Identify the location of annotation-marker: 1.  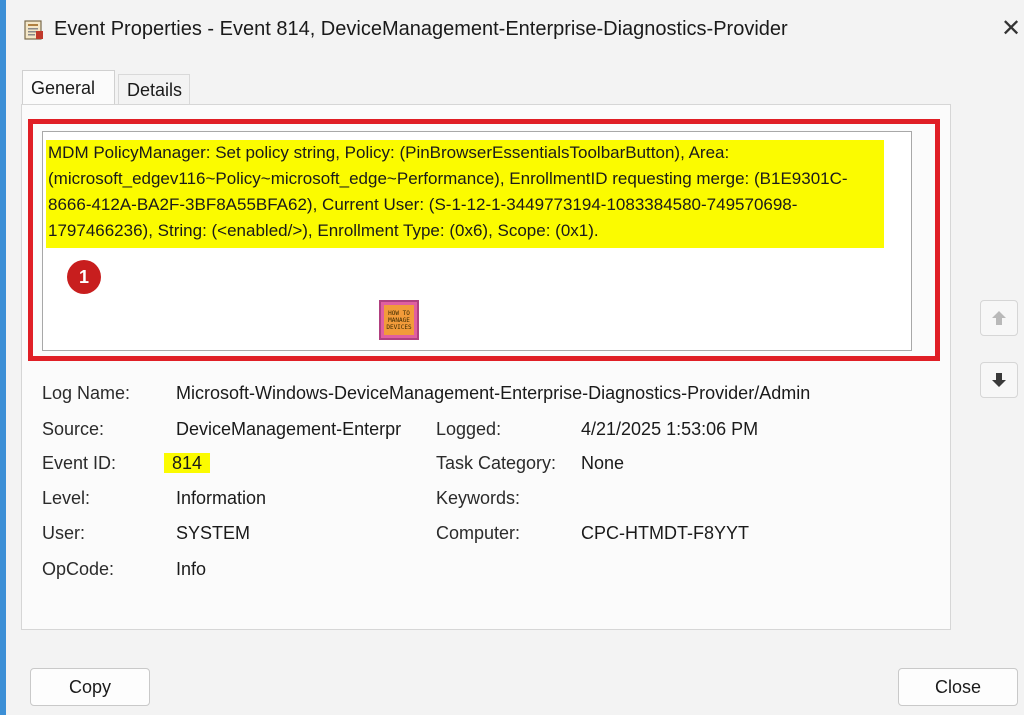
(84, 277).